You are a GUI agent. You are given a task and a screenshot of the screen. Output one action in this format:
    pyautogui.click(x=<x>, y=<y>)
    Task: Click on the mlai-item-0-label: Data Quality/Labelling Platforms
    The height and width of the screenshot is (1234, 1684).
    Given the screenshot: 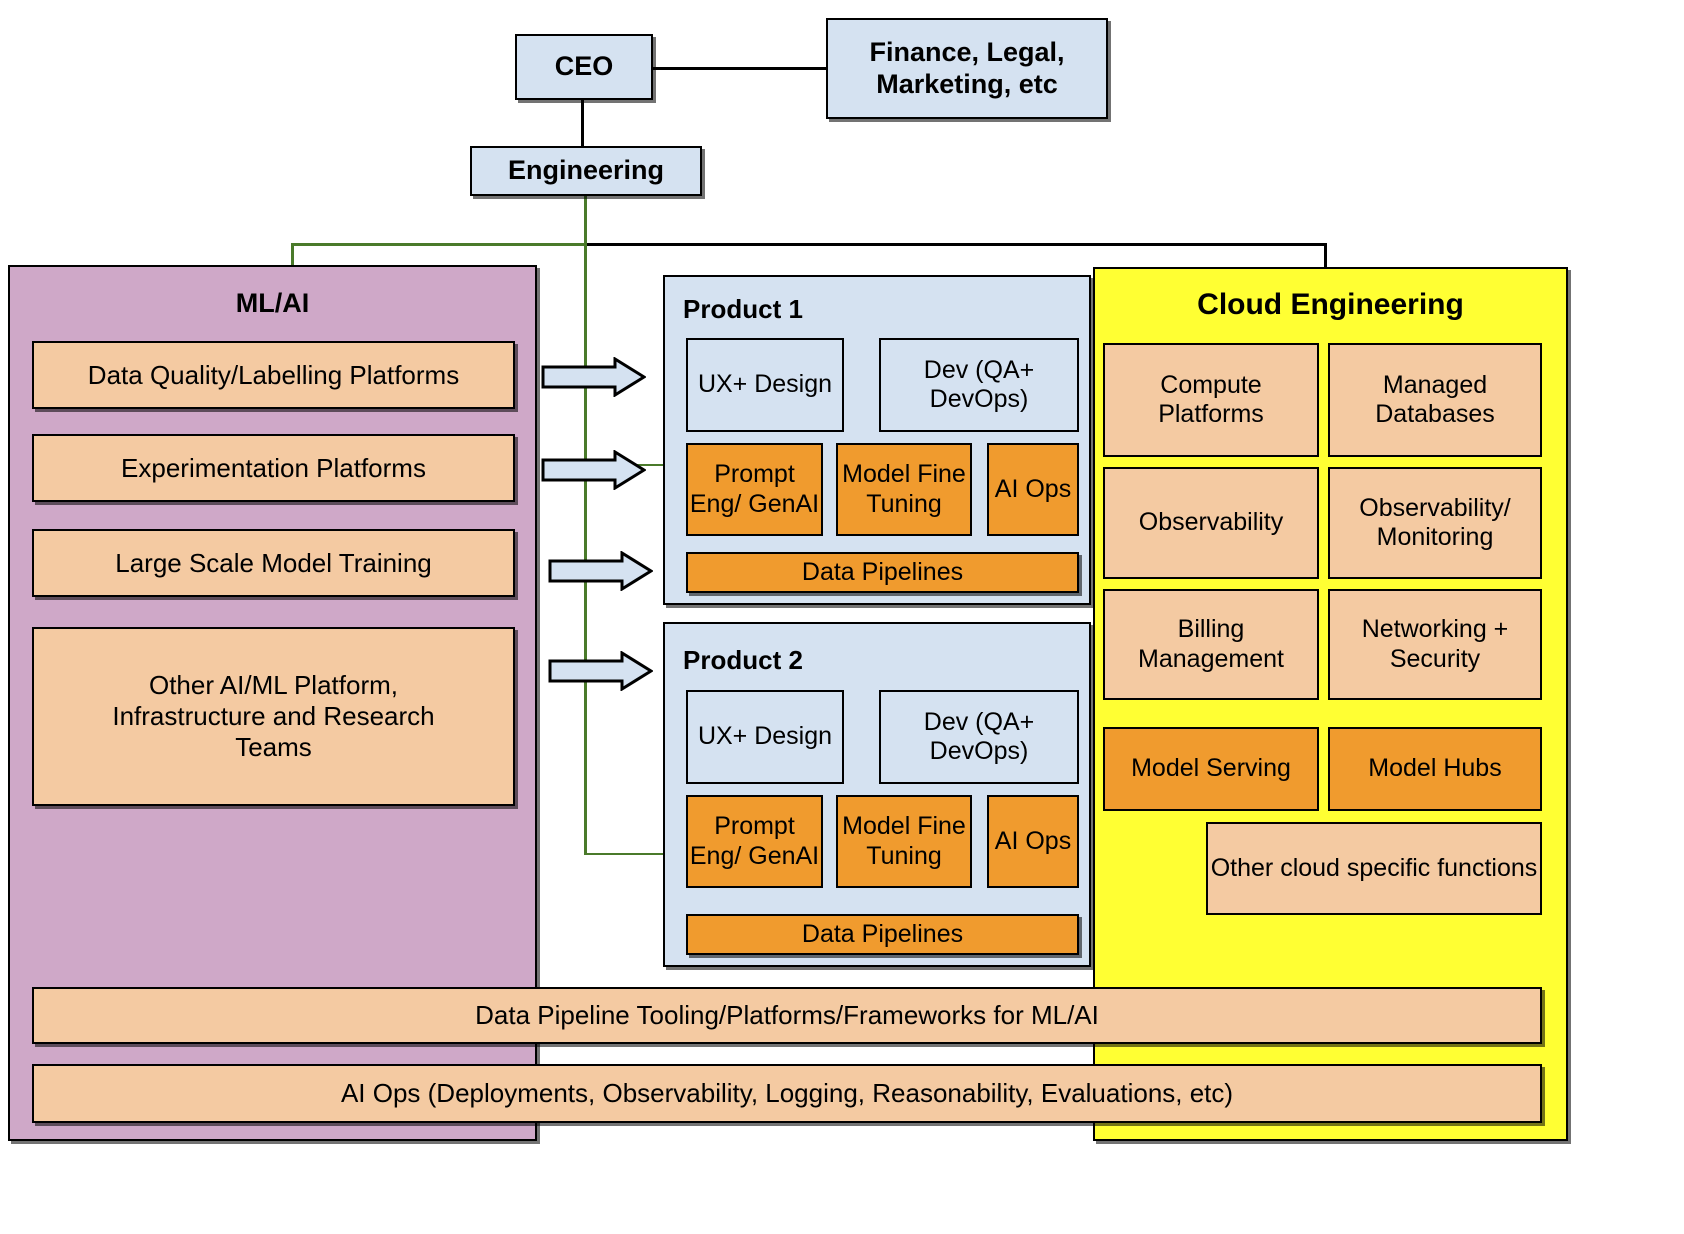 What is the action you would take?
    pyautogui.click(x=273, y=374)
    